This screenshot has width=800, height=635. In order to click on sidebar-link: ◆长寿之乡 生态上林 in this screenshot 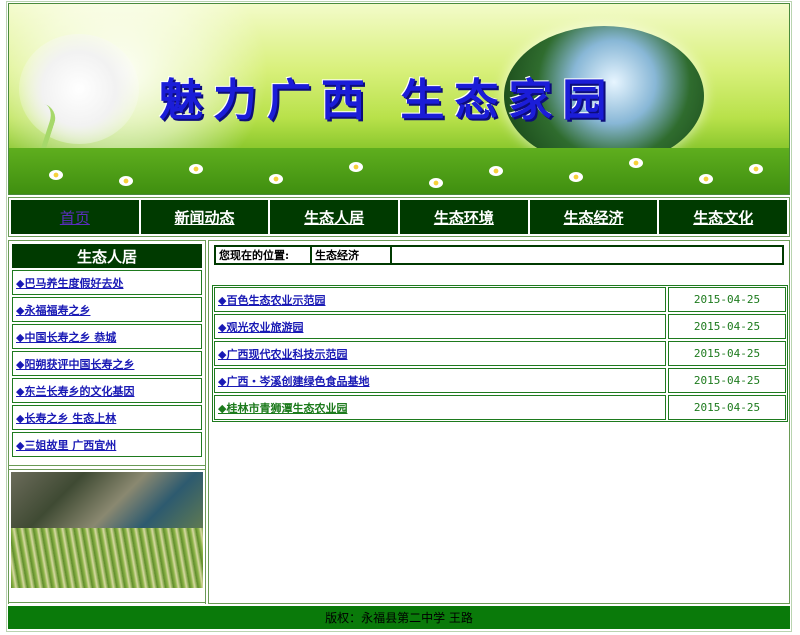, I will do `click(66, 418)`.